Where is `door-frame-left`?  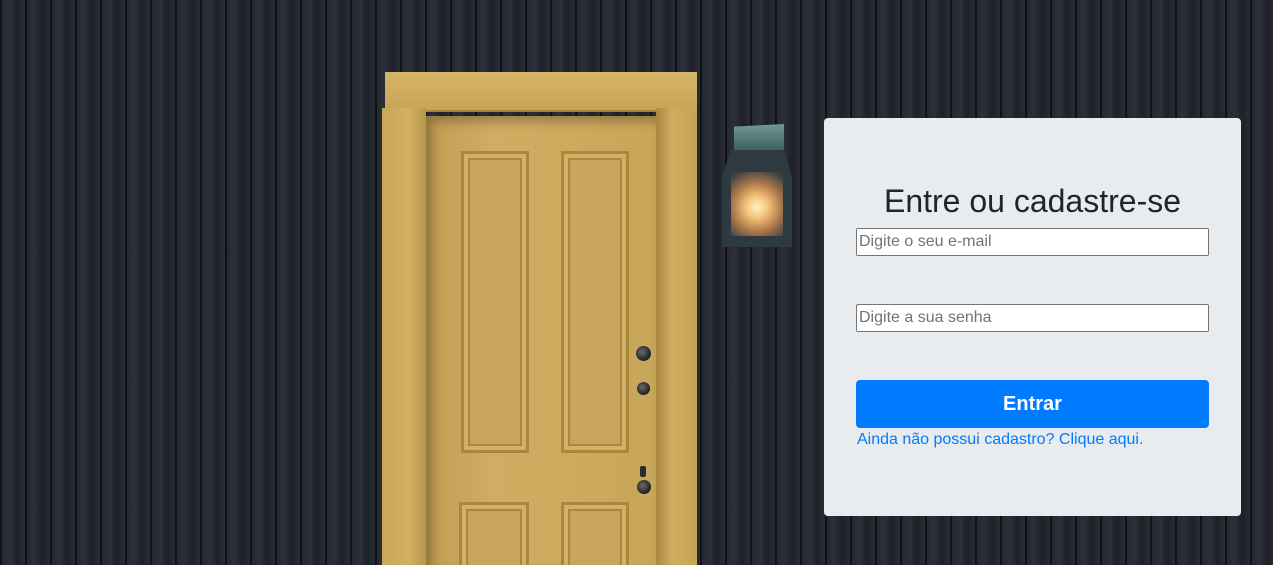 door-frame-left is located at coordinates (404, 336).